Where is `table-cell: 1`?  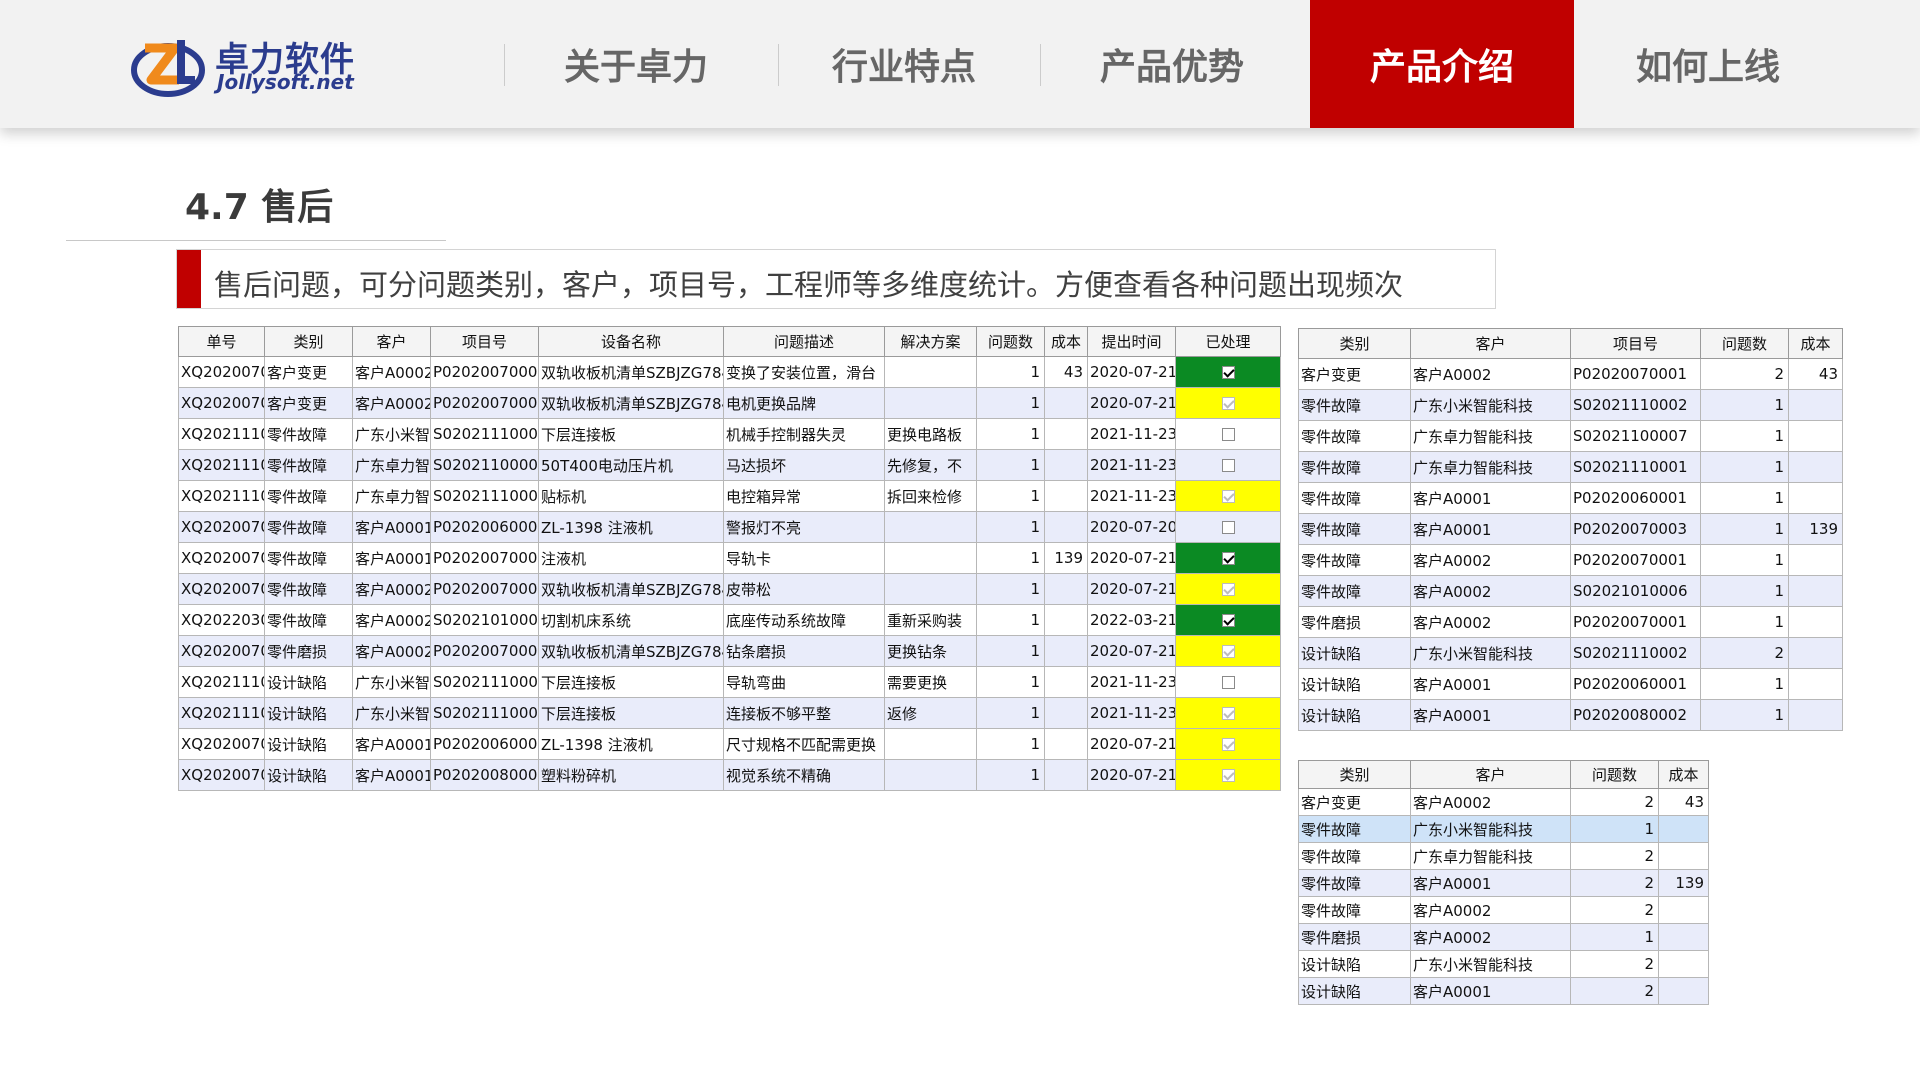 table-cell: 1 is located at coordinates (1744, 560).